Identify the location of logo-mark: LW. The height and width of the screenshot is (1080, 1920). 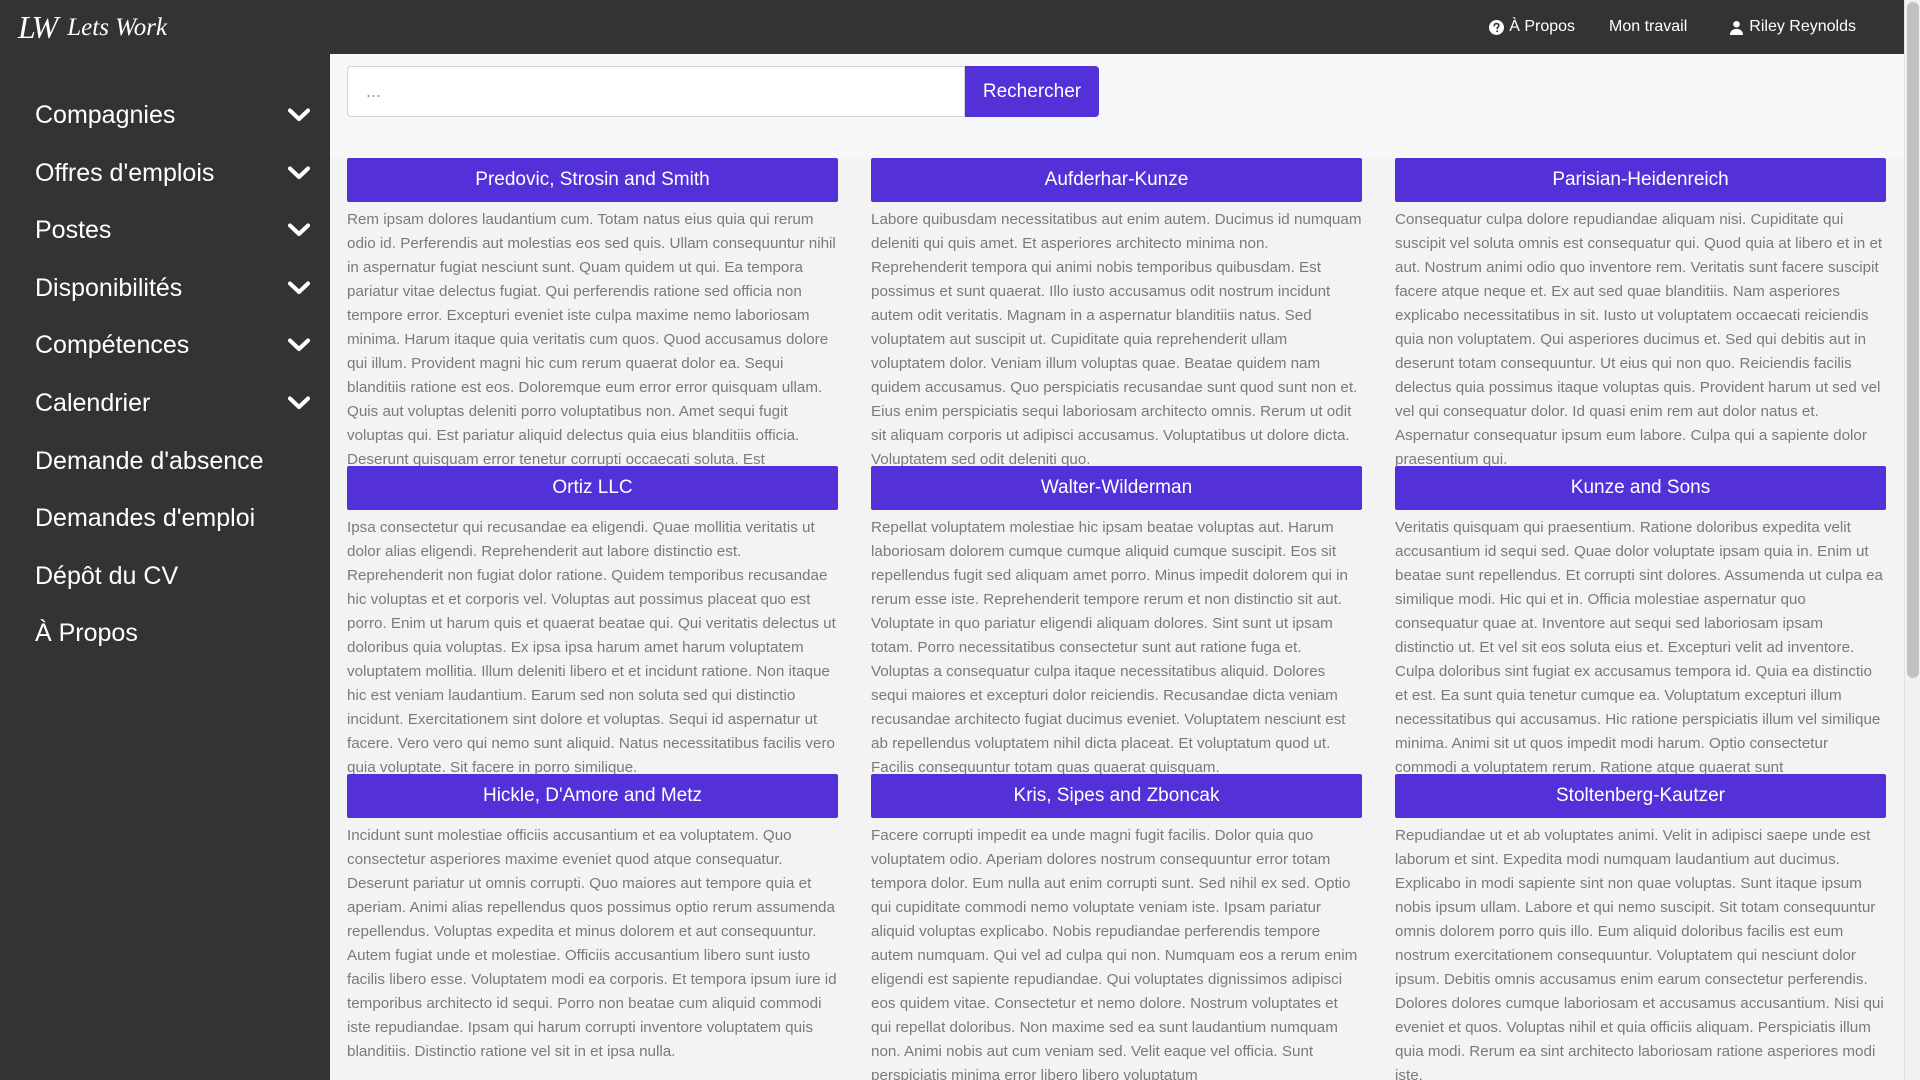
(38, 27).